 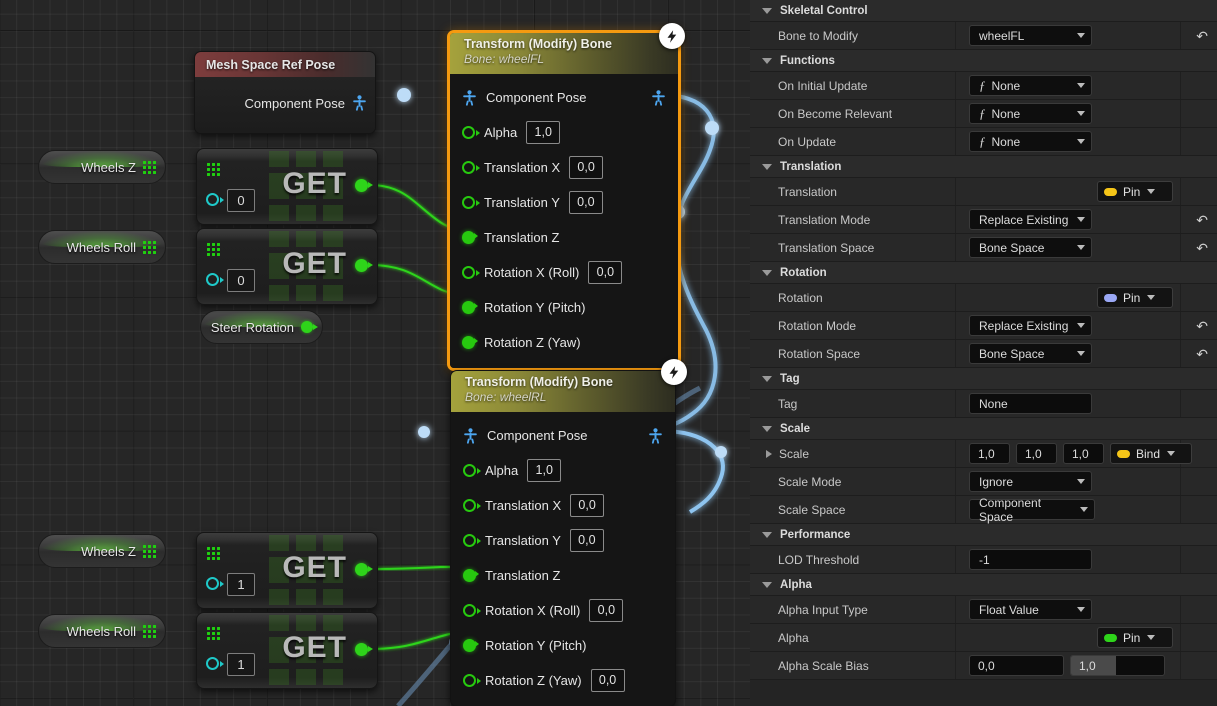 I want to click on get-array-node-3: GET 1, so click(x=287, y=570).